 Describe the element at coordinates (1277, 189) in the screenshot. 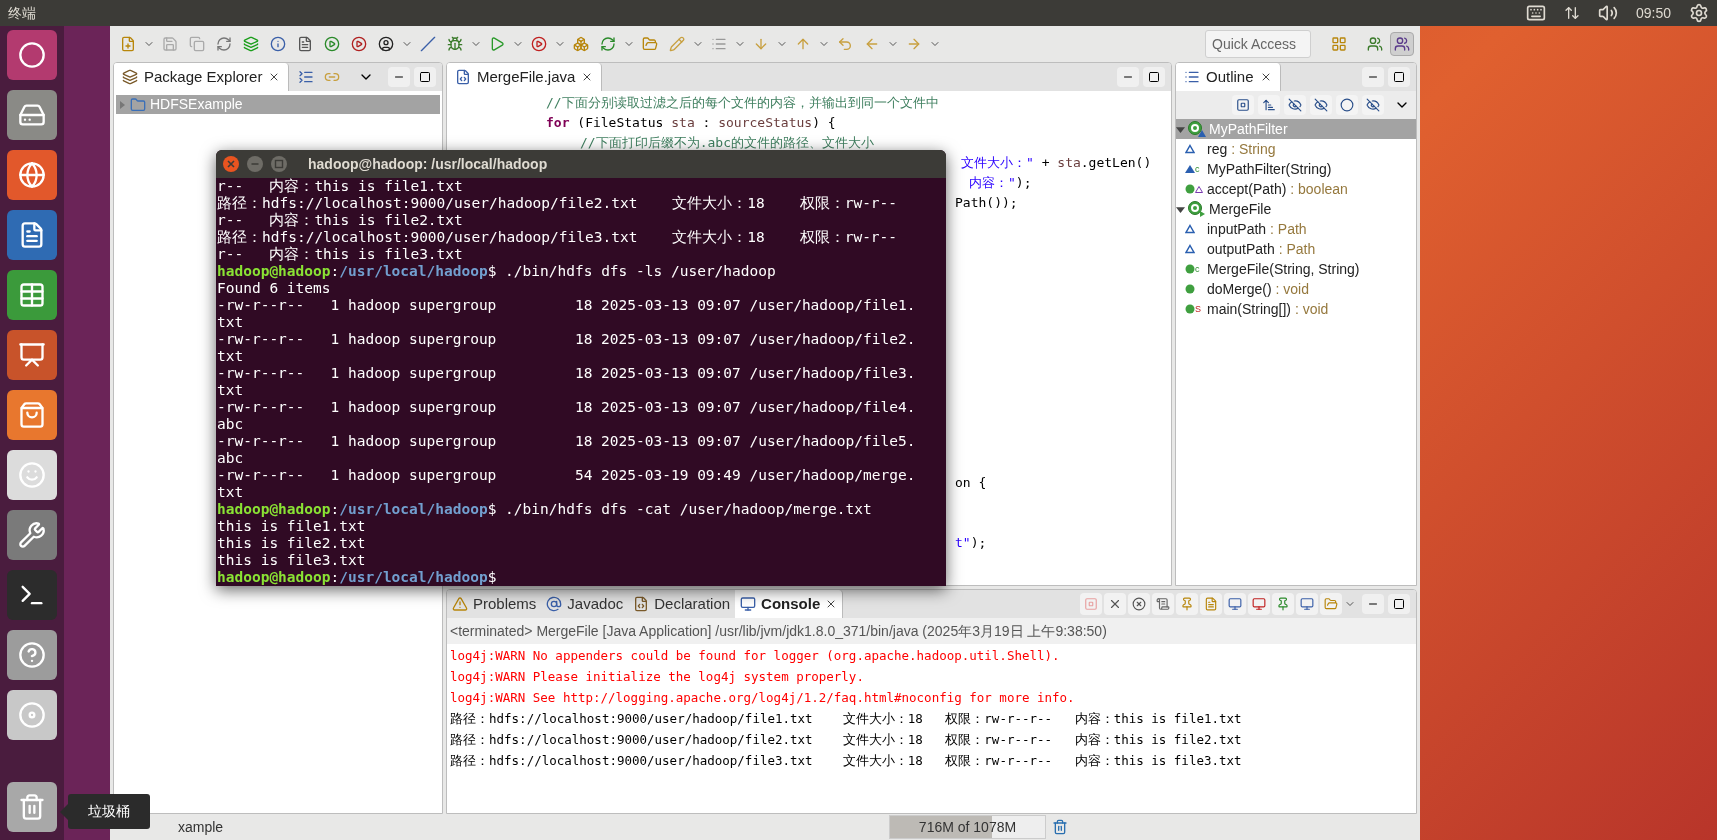

I see `member-label: accept(Path) : boolean` at that location.